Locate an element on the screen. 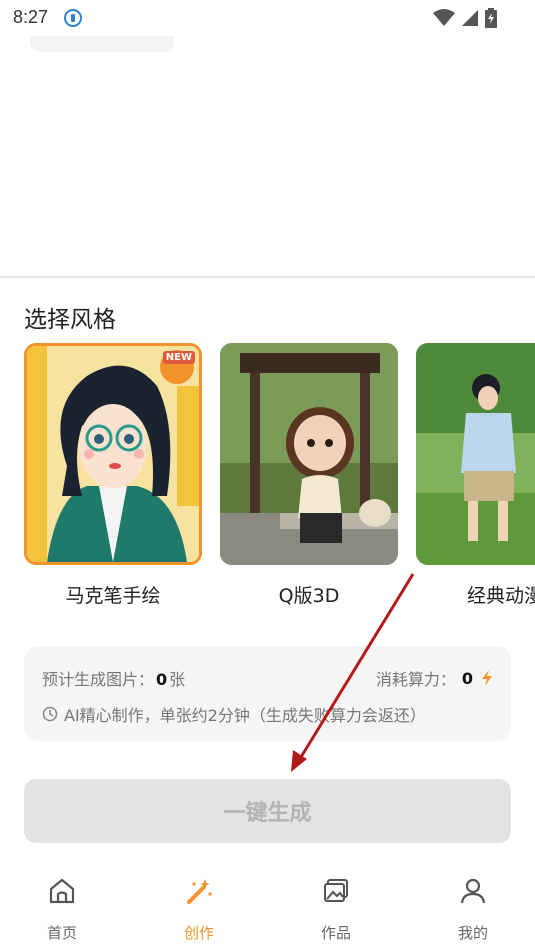 This screenshot has height=951, width=535. top-input-remnant is located at coordinates (102, 44).